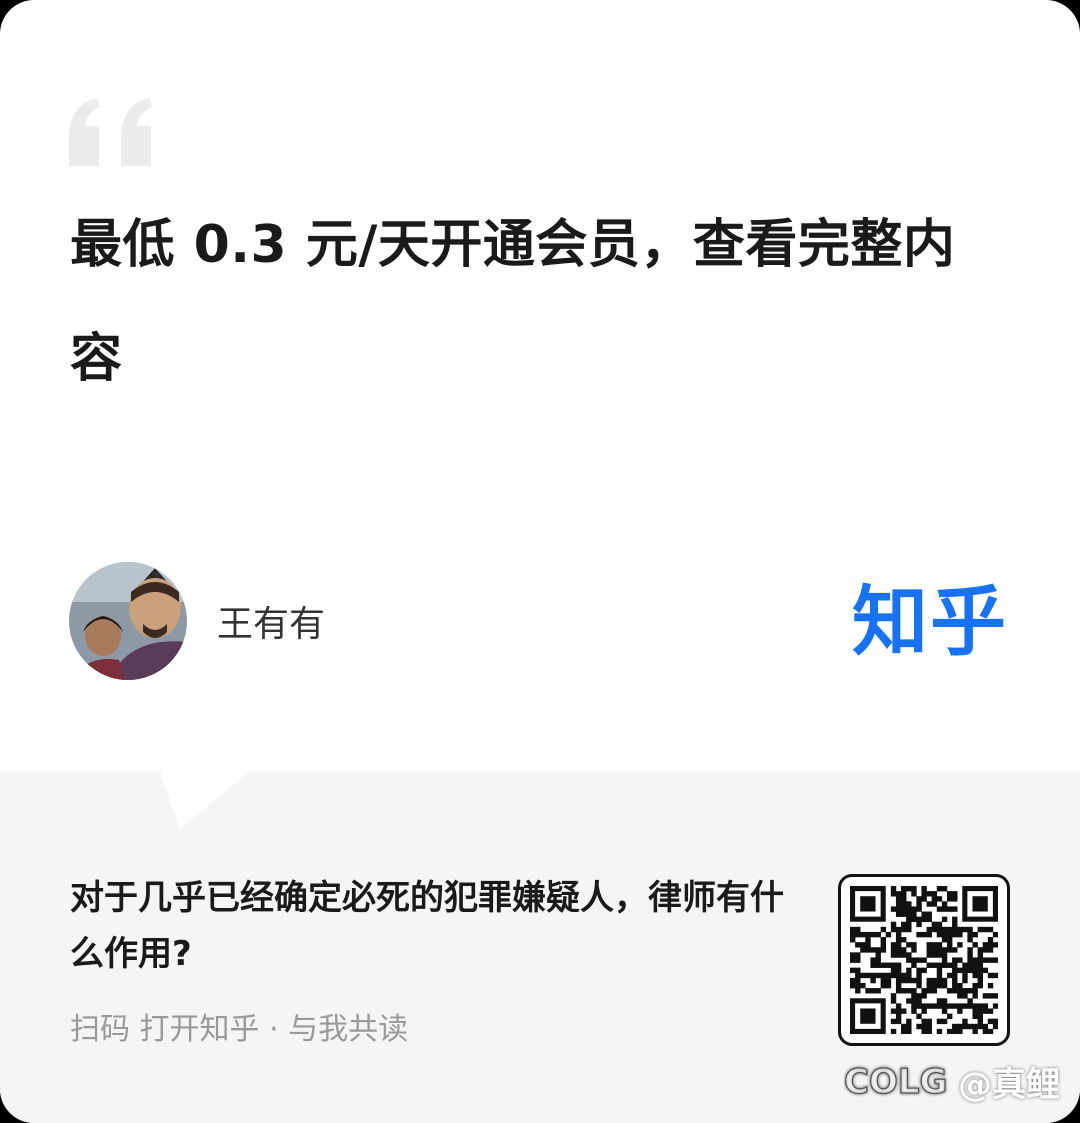 The height and width of the screenshot is (1123, 1080). What do you see at coordinates (930, 621) in the screenshot?
I see `zhihu-logo: 知乎` at bounding box center [930, 621].